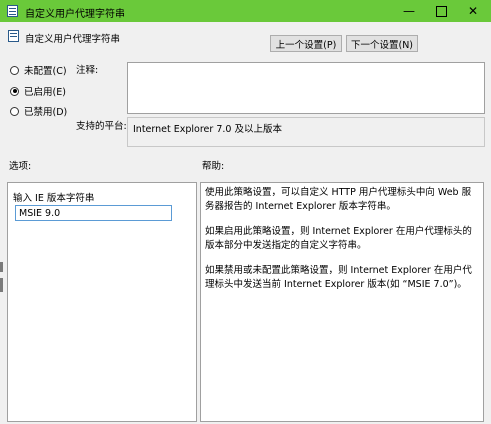 The image size is (491, 424). What do you see at coordinates (75, 14) in the screenshot?
I see `window-title: 自定义用户代理字符串` at bounding box center [75, 14].